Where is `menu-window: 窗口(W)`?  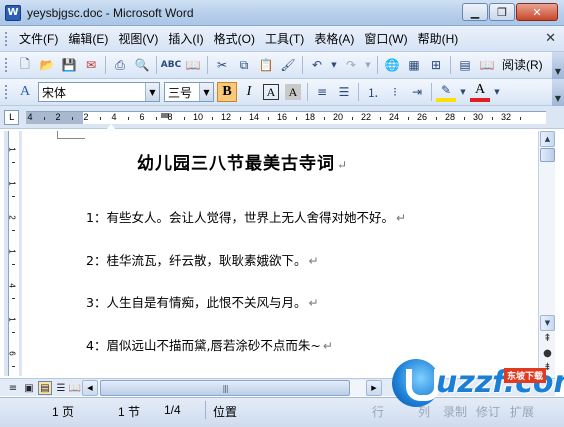
menu-window: 窗口(W) is located at coordinates (385, 39).